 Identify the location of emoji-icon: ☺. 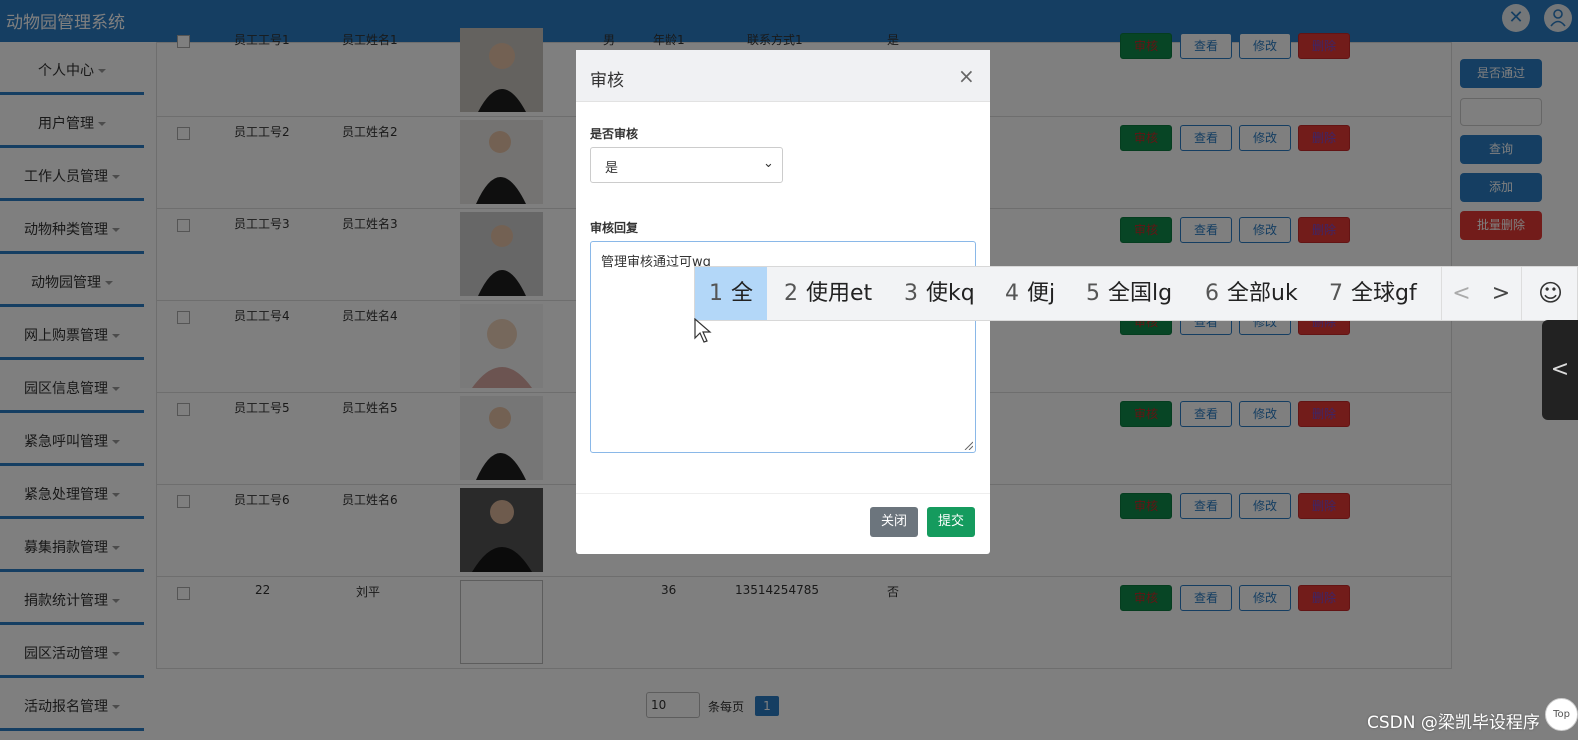
(1549, 293).